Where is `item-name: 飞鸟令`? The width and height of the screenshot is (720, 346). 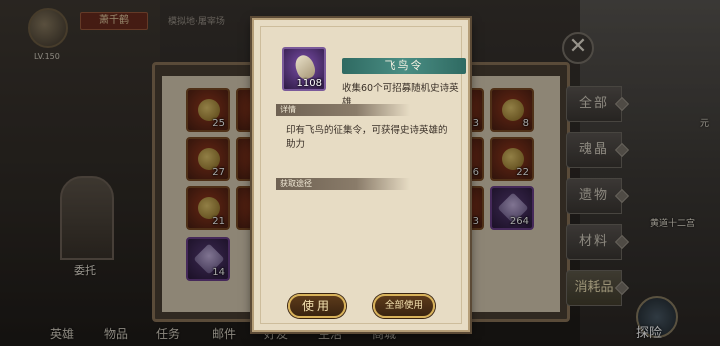 item-name: 飞鸟令 is located at coordinates (404, 66).